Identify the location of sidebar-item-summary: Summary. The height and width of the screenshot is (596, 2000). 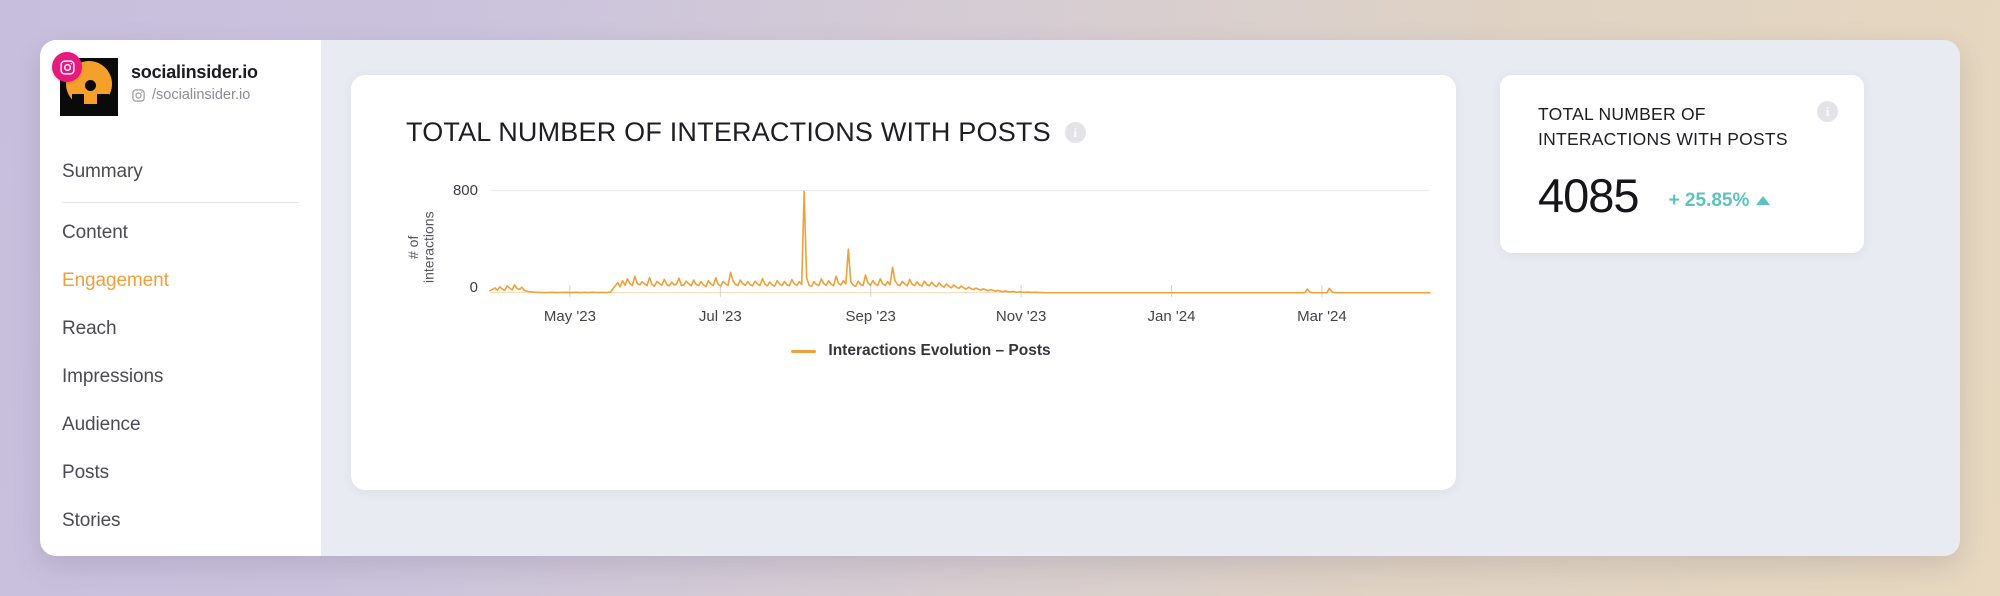
(180, 172).